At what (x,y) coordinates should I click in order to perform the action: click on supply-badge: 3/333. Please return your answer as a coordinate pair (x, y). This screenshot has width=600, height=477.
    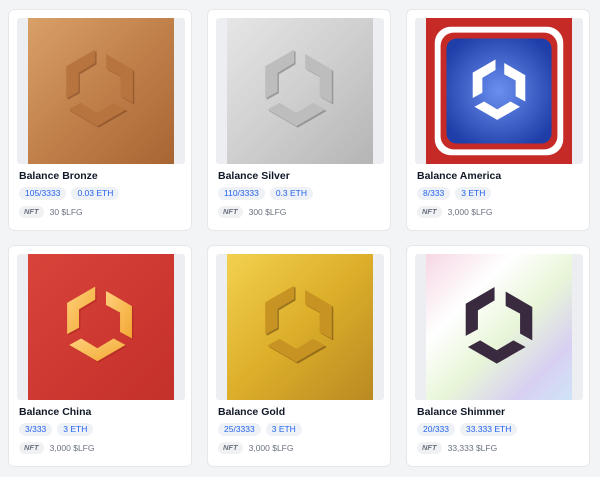
    Looking at the image, I should click on (36, 429).